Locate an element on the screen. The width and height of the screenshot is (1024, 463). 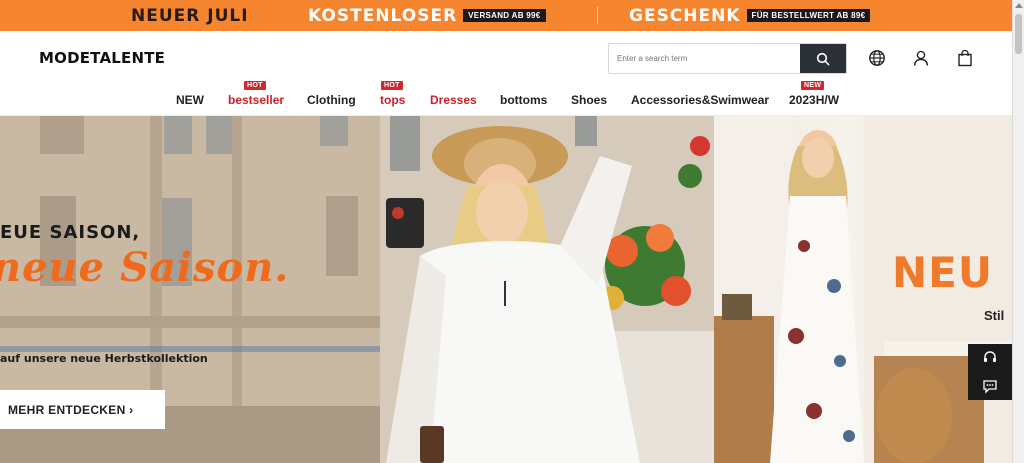
nav-item-label: 2023H/W is located at coordinates (814, 100).